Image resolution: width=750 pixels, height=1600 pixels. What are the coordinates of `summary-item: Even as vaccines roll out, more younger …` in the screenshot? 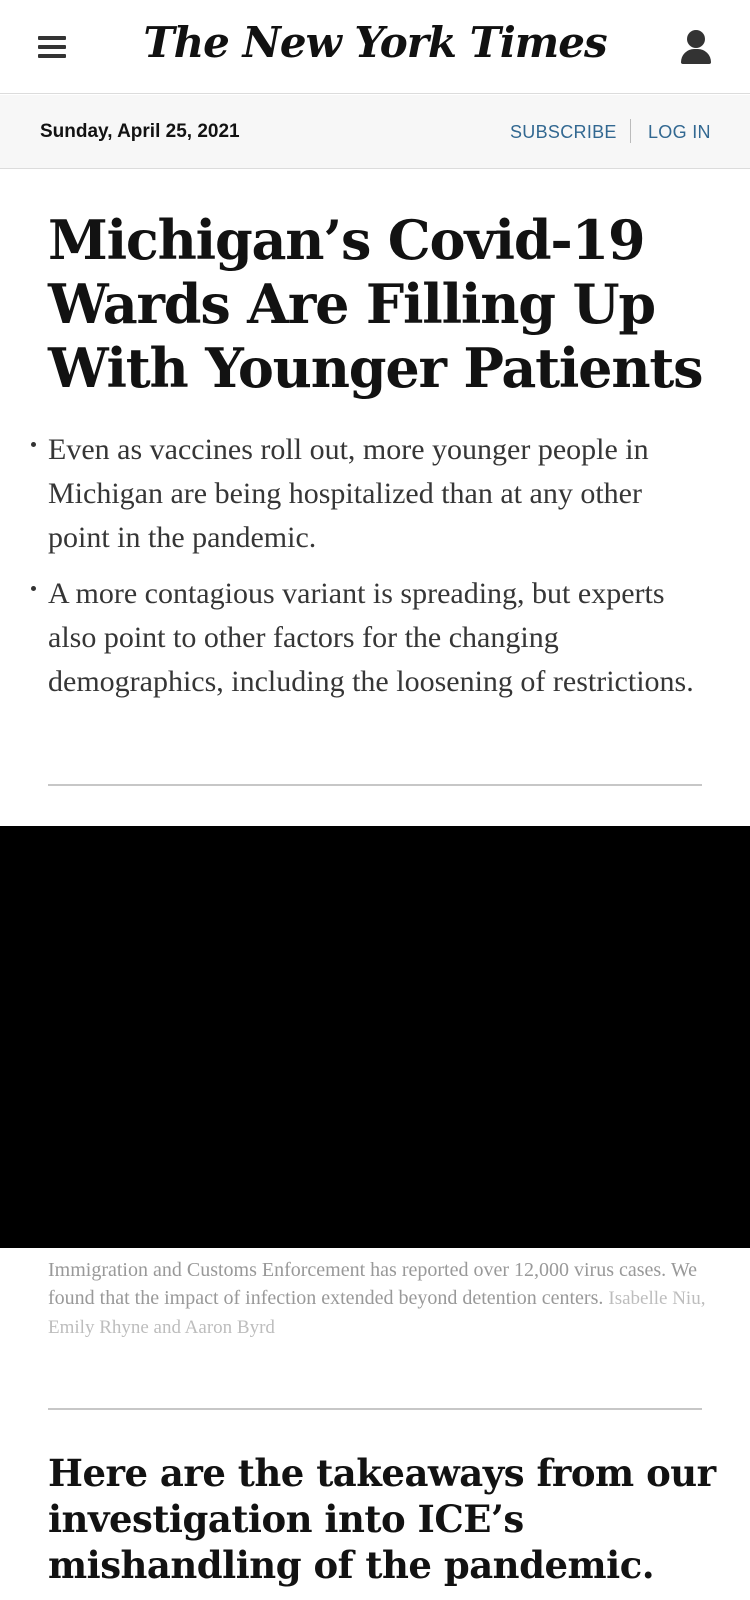 It's located at (364, 494).